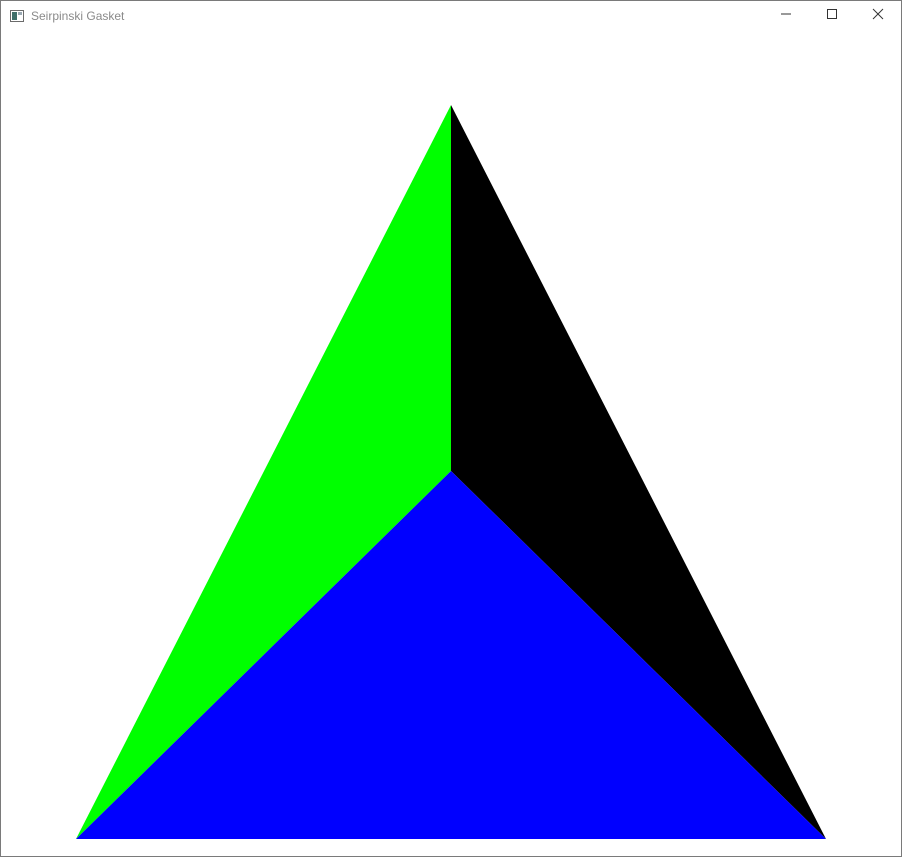 The width and height of the screenshot is (902, 861). I want to click on minimize-icon, so click(786, 16).